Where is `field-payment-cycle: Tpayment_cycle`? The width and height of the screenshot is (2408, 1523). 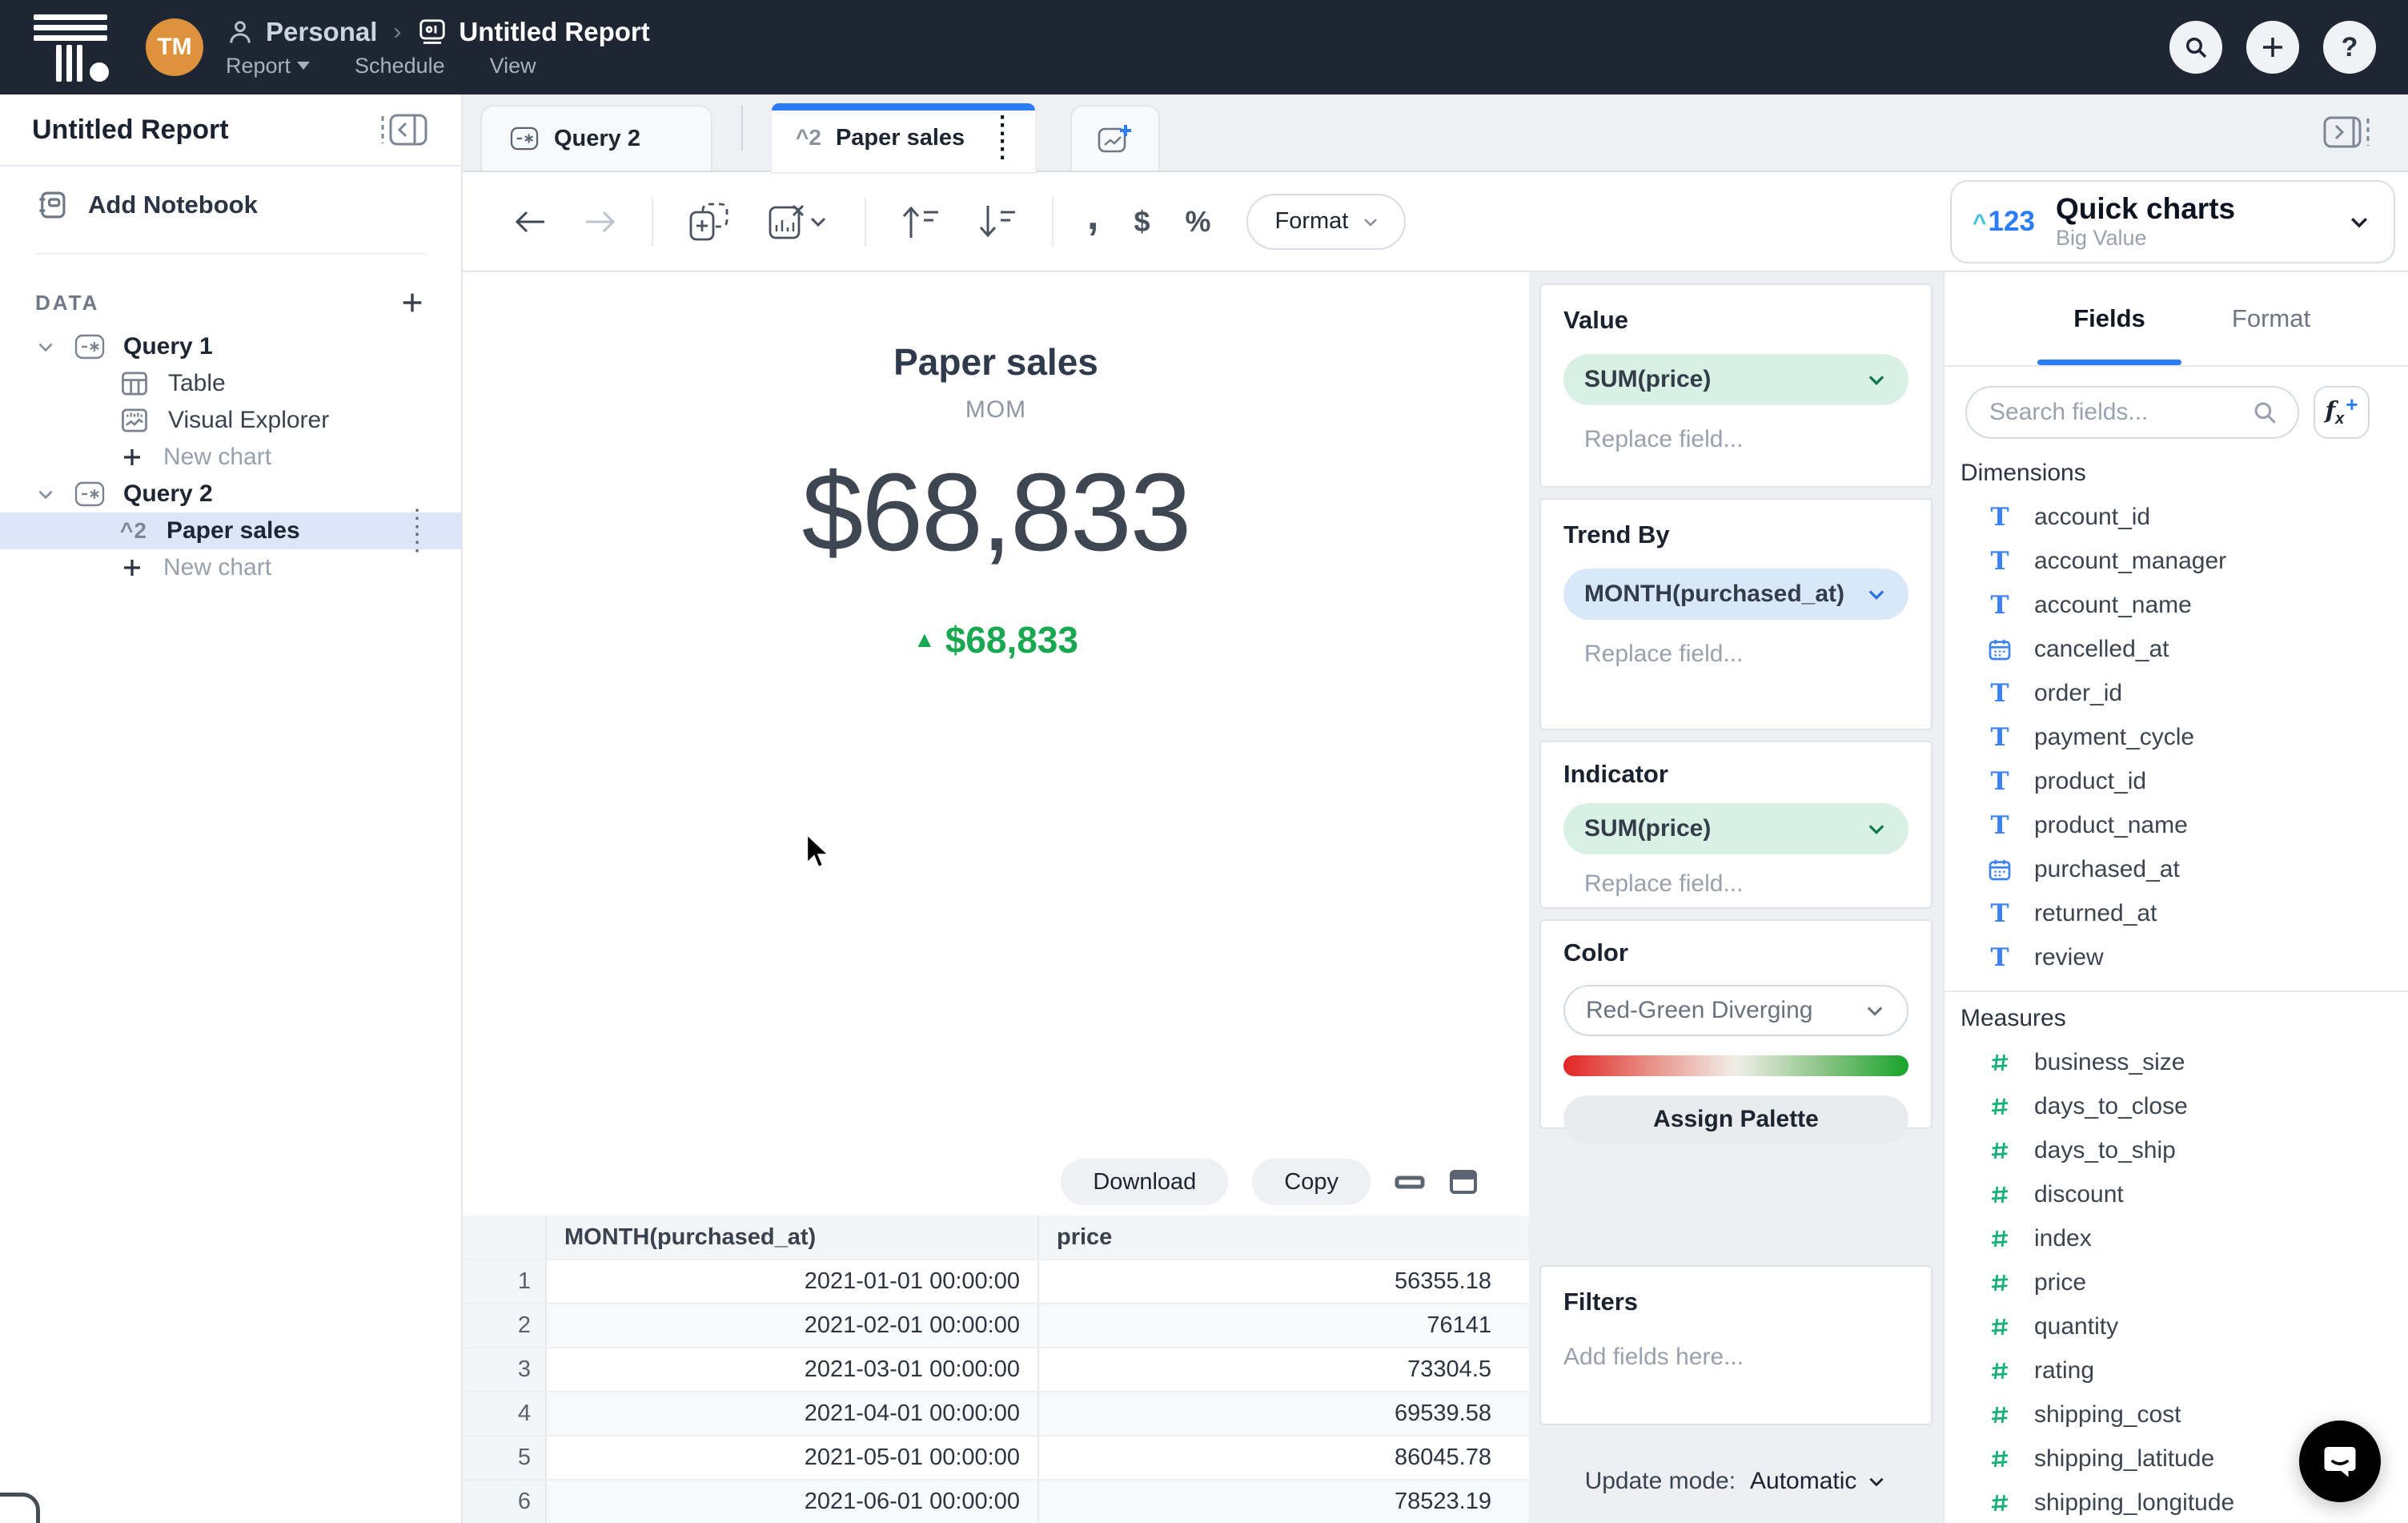 field-payment-cycle: Tpayment_cycle is located at coordinates (2176, 737).